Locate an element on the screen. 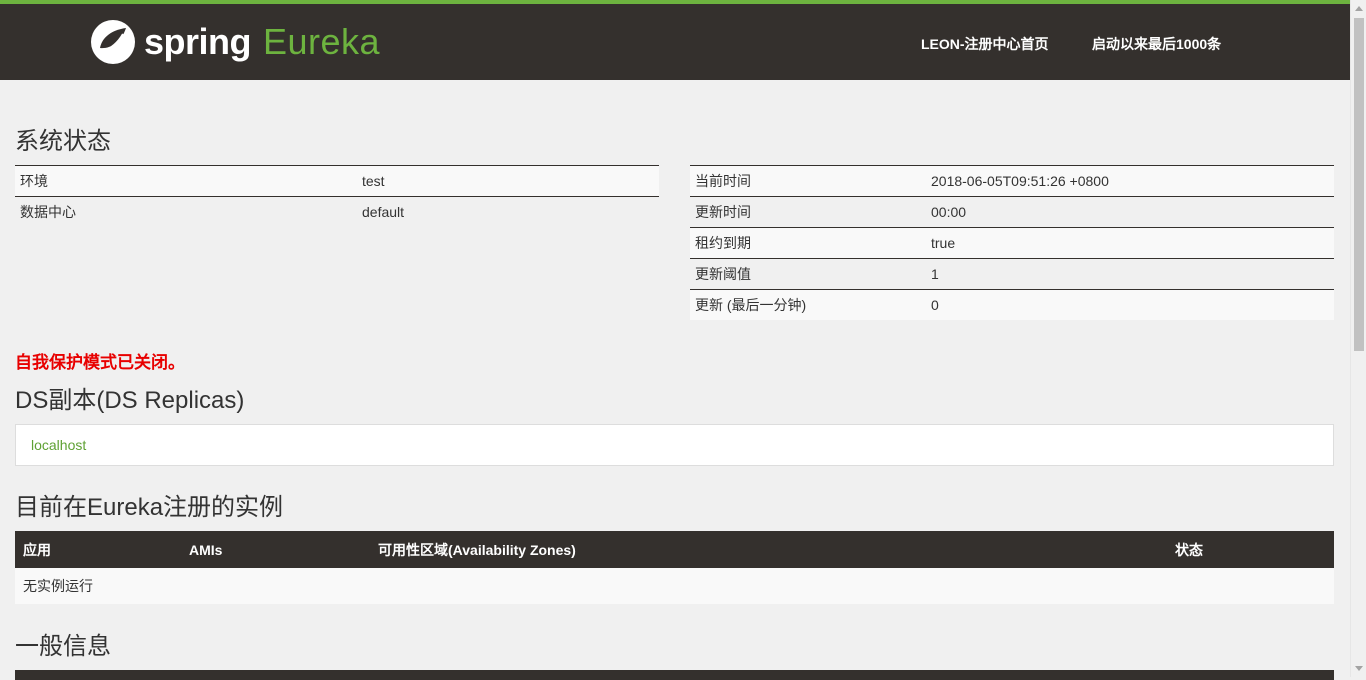 The height and width of the screenshot is (680, 1366). status-value: 00:00 is located at coordinates (1130, 212).